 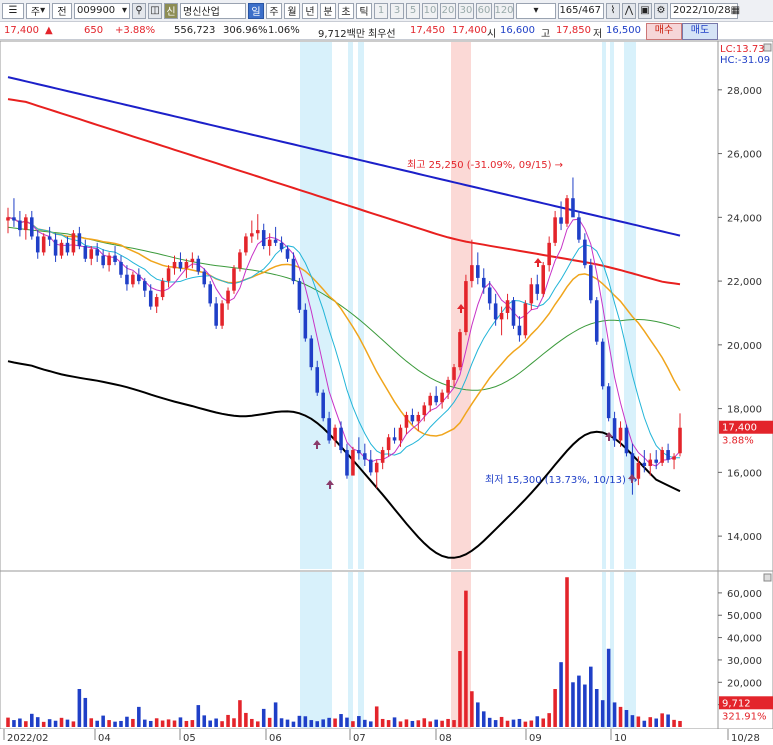 I want to click on last-volume-ratio-label: 321.91%, so click(x=744, y=716).